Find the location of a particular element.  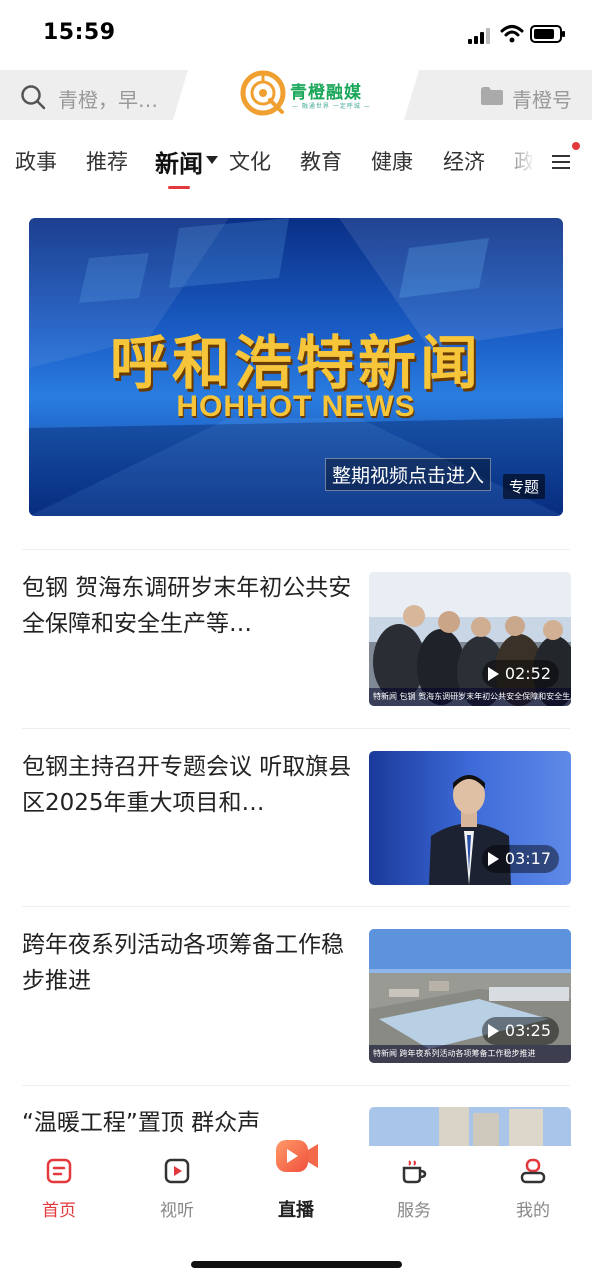

chevron-down-icon is located at coordinates (212, 160).